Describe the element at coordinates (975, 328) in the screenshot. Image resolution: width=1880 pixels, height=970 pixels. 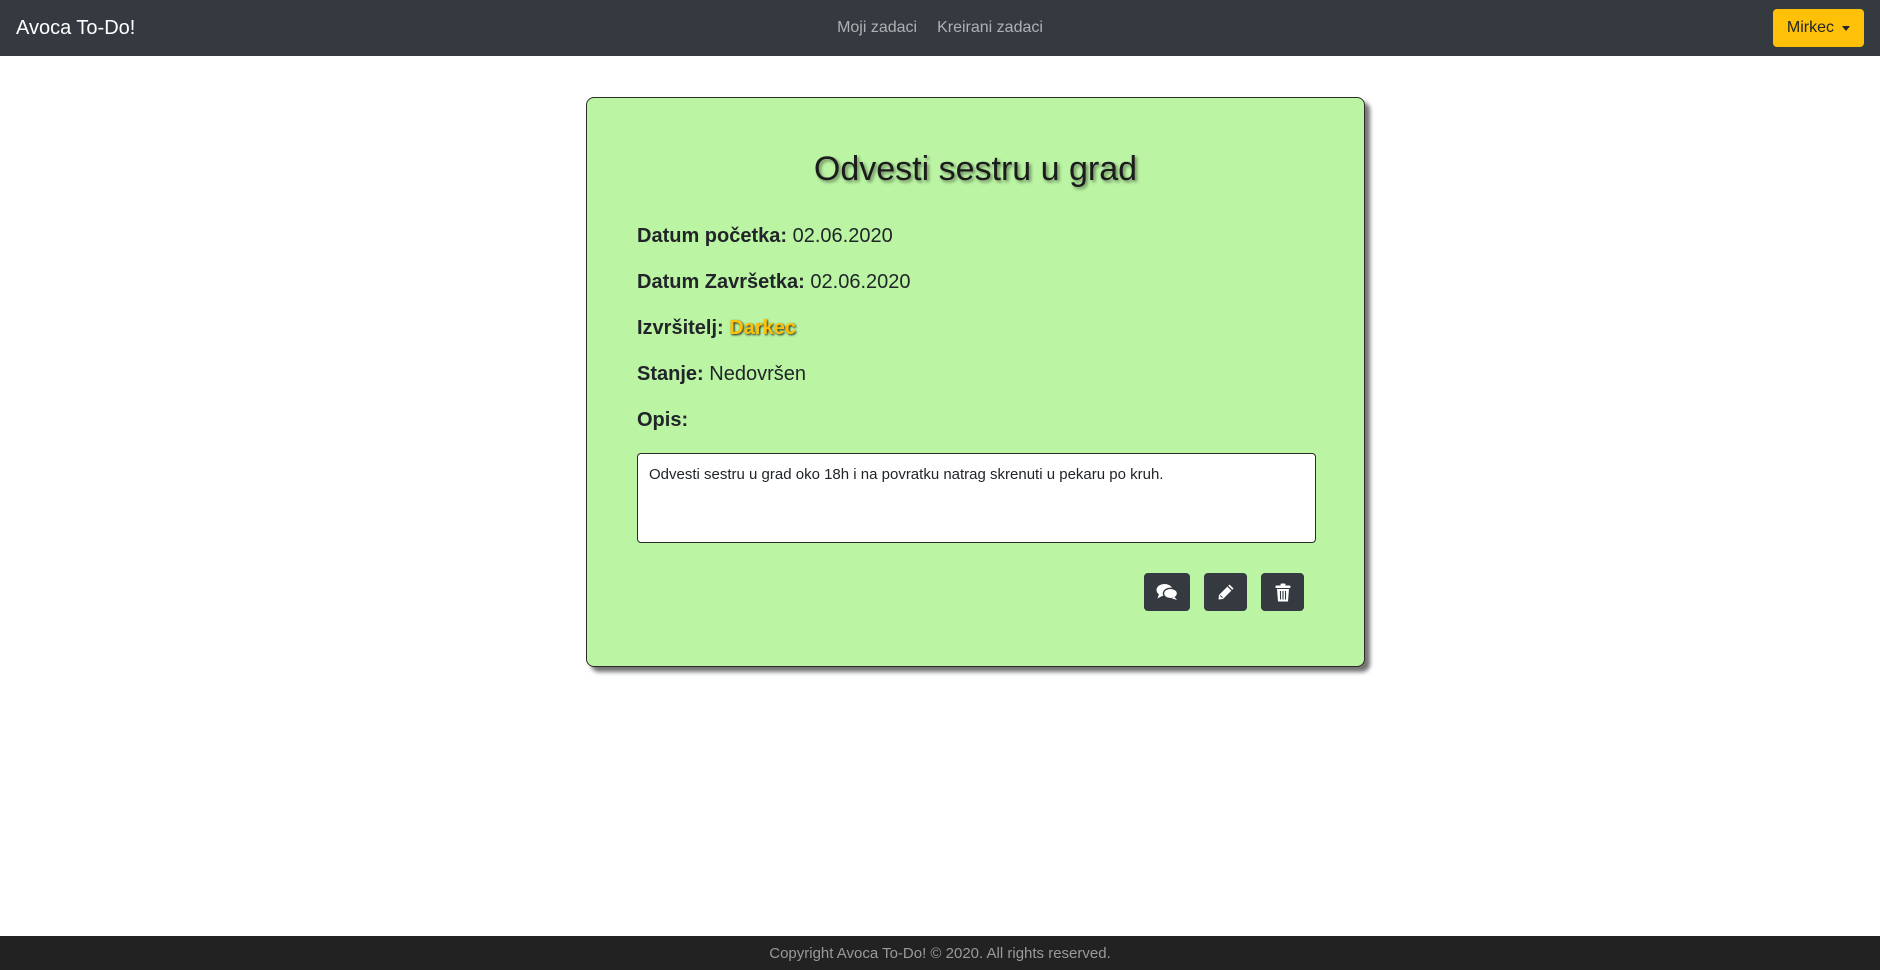
I see `assignee-row: Izvršitelj: Darkec` at that location.